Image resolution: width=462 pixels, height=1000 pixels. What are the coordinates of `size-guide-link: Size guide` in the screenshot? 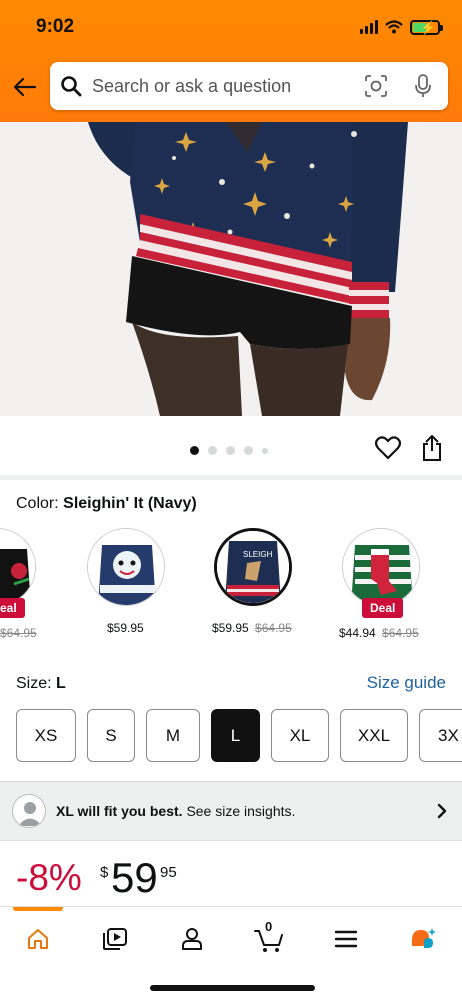 It's located at (406, 683).